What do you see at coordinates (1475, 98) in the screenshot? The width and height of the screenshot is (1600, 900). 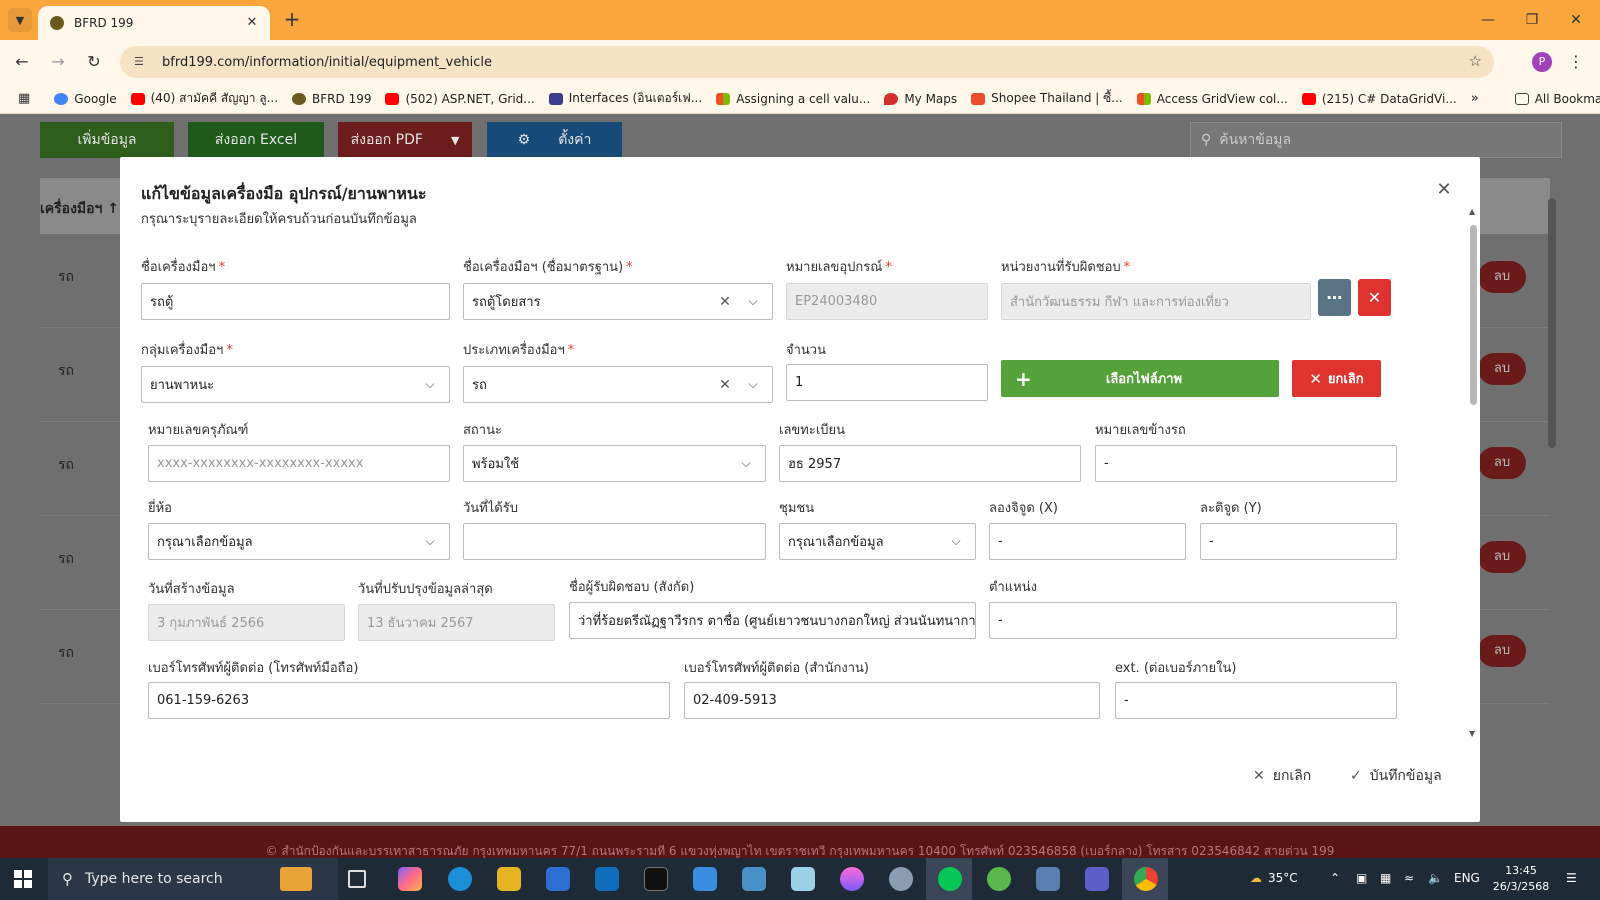 I see `more-bookmarks-chevron-icon: »` at bounding box center [1475, 98].